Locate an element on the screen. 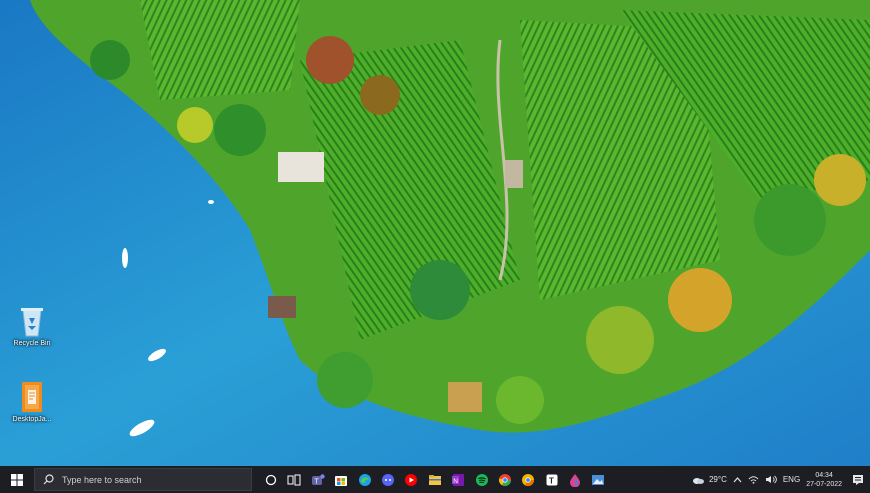 The height and width of the screenshot is (493, 870). desktop-icon-recycle-bin: Recycle Bin is located at coordinates (32, 325).